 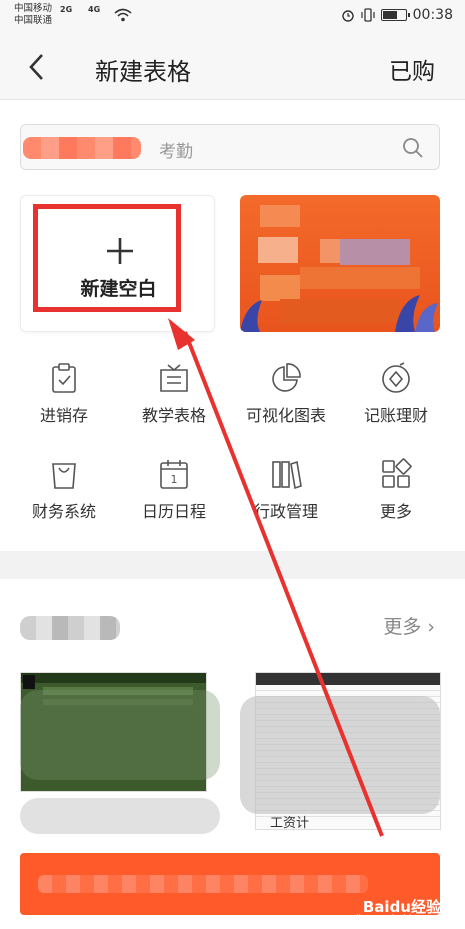 What do you see at coordinates (286, 493) in the screenshot?
I see `category-administration: 行政管理` at bounding box center [286, 493].